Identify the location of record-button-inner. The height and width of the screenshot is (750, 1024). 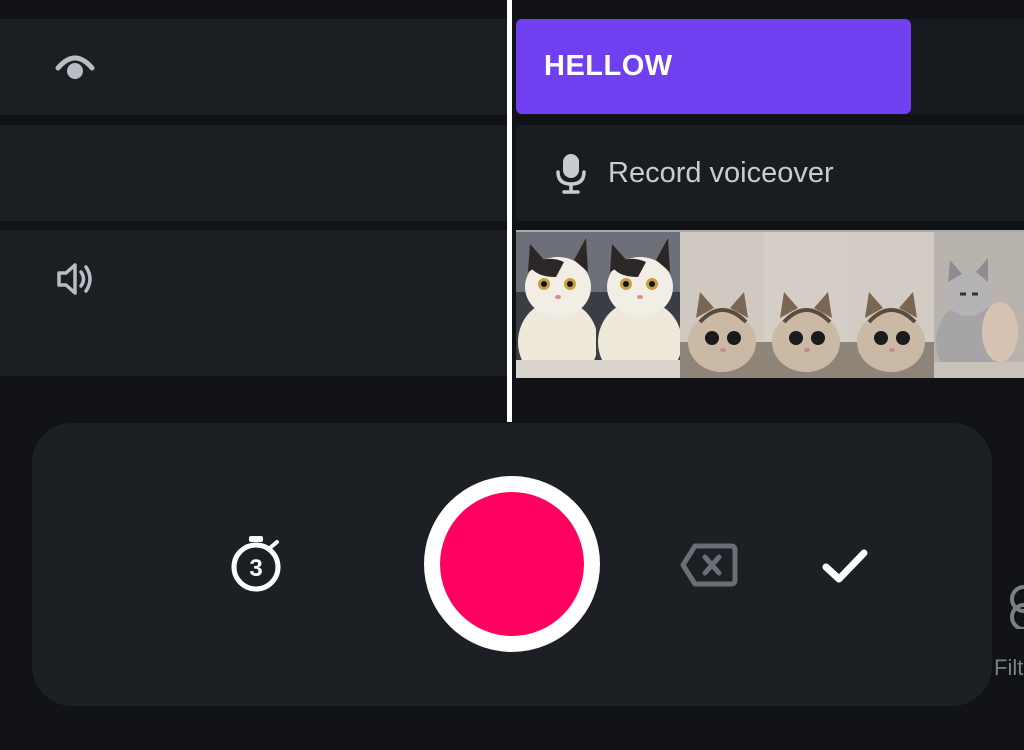
(512, 564).